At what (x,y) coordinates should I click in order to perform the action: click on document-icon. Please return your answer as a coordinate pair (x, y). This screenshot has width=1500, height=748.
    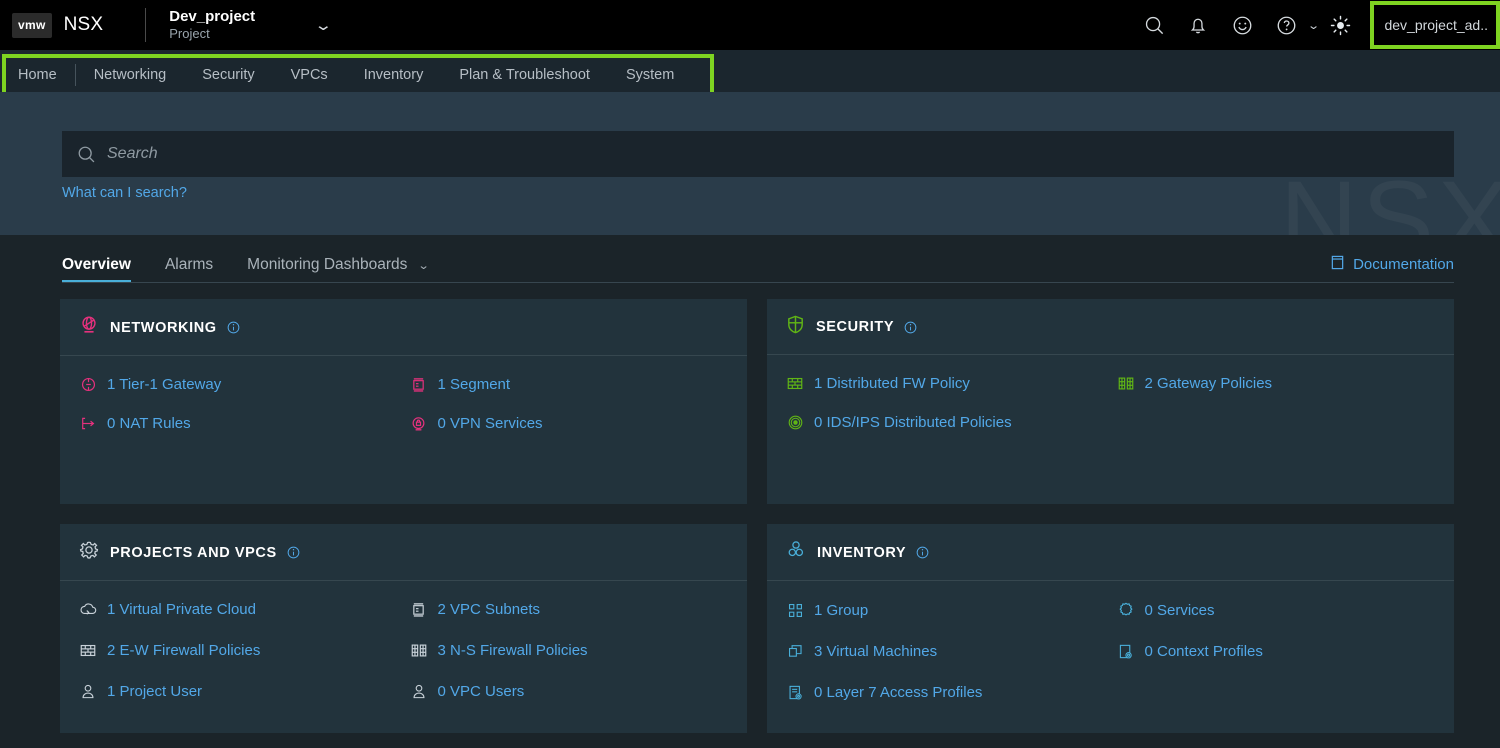
    Looking at the image, I should click on (1337, 264).